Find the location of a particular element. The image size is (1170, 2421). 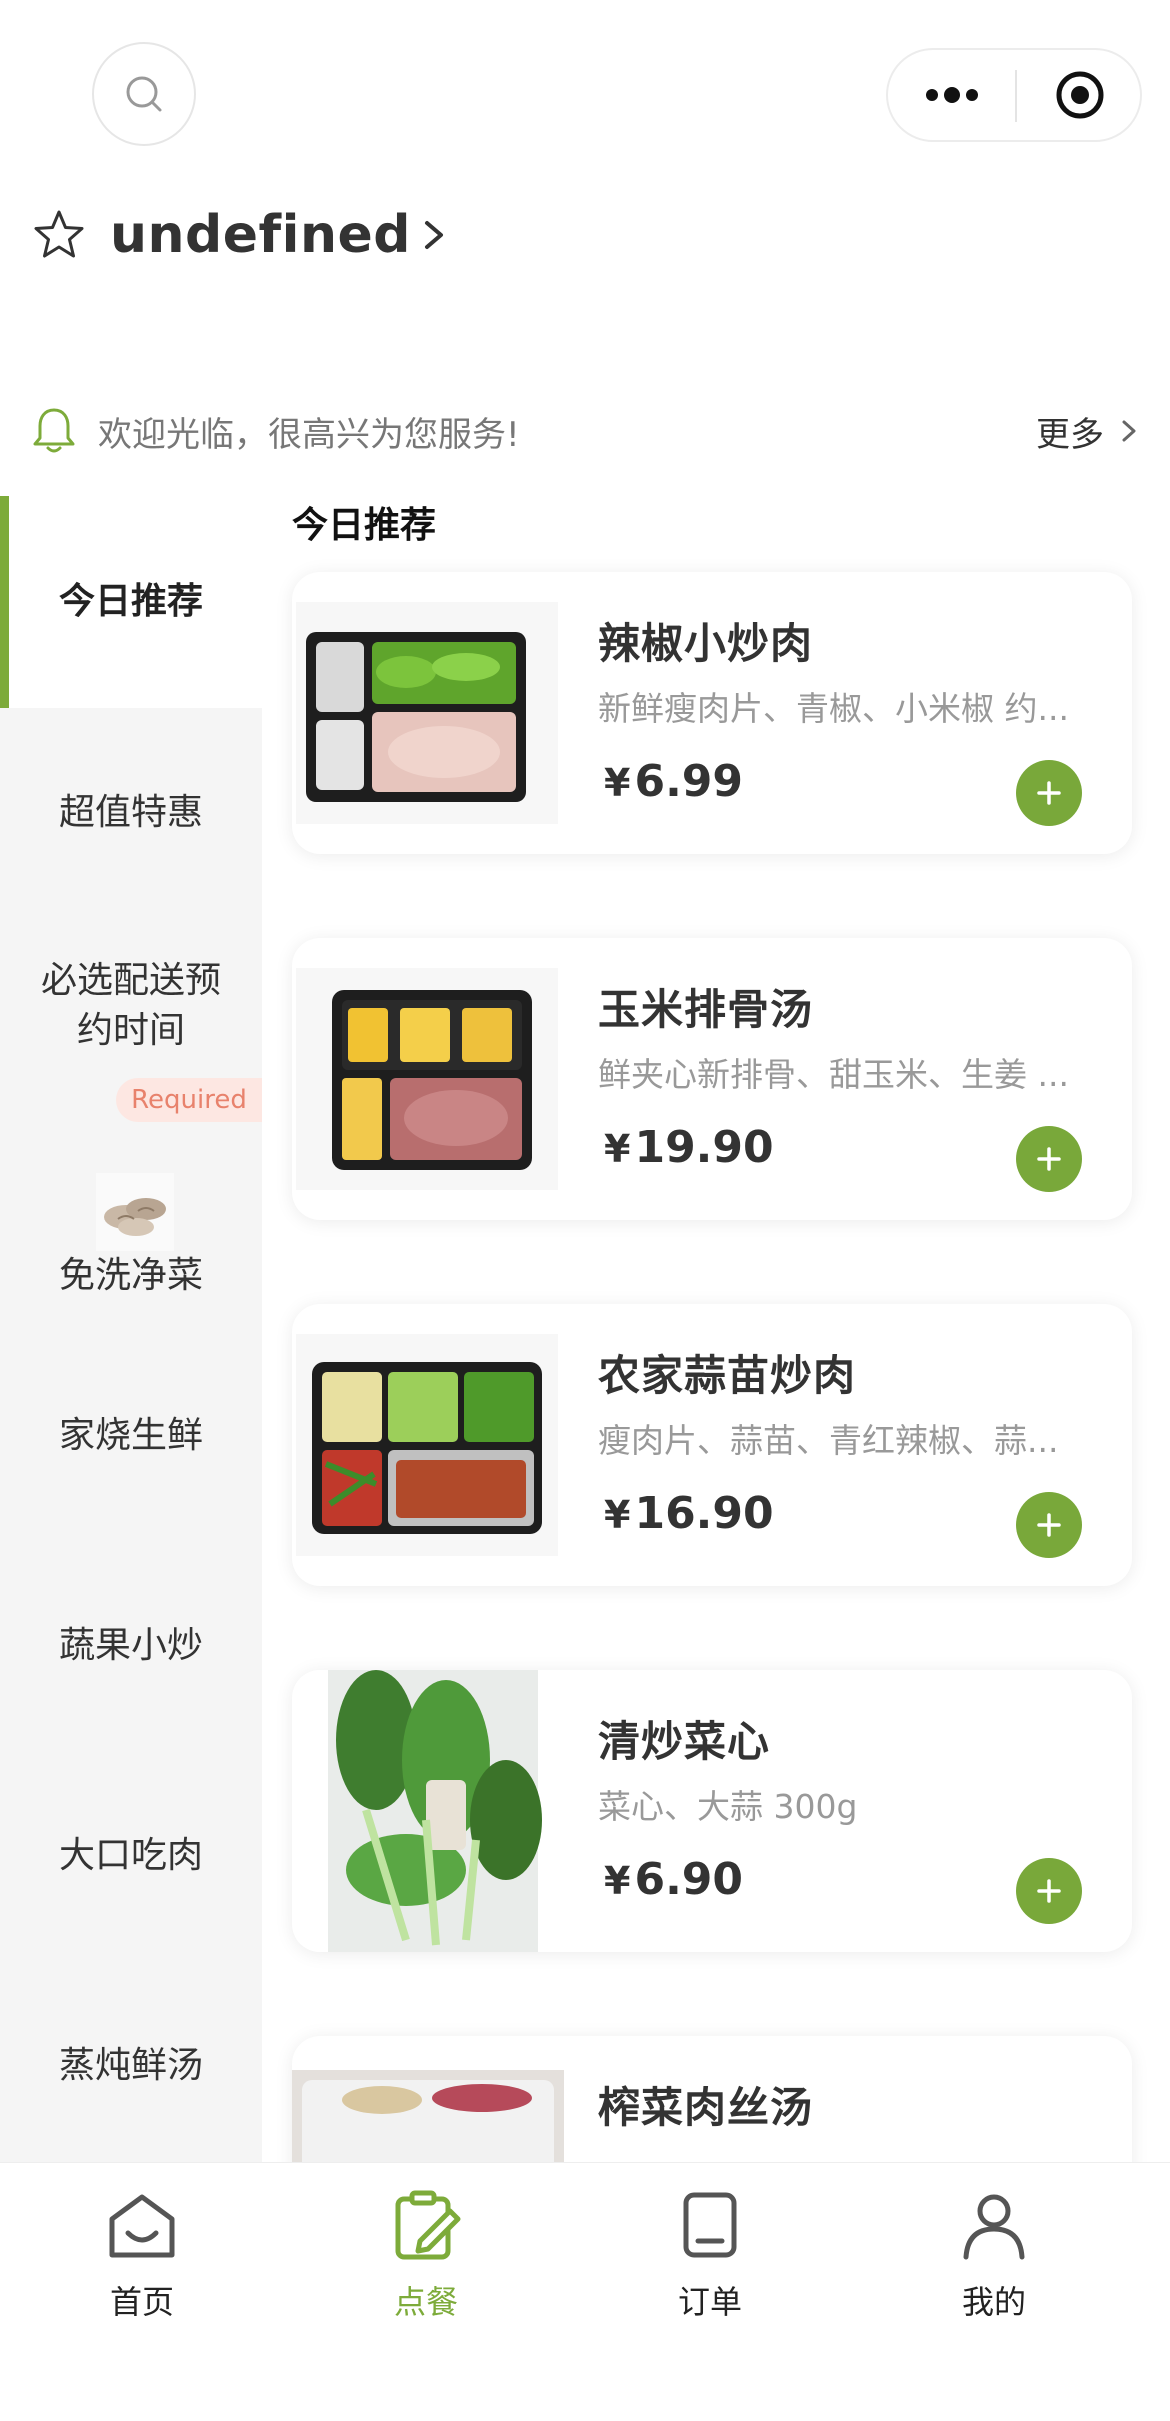

mini-program-capsule is located at coordinates (1014, 95).